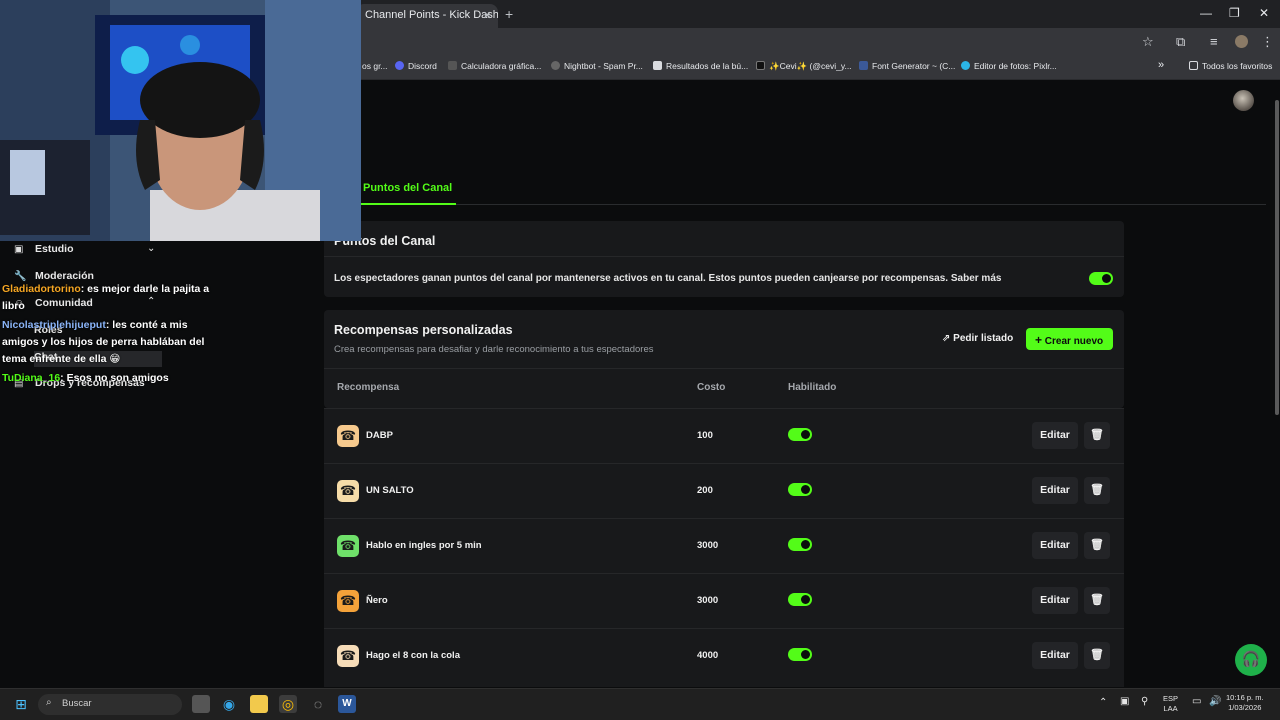 This screenshot has height=720, width=1280. Describe the element at coordinates (1144, 702) in the screenshot. I see `tray-network-icon: ⚲` at that location.